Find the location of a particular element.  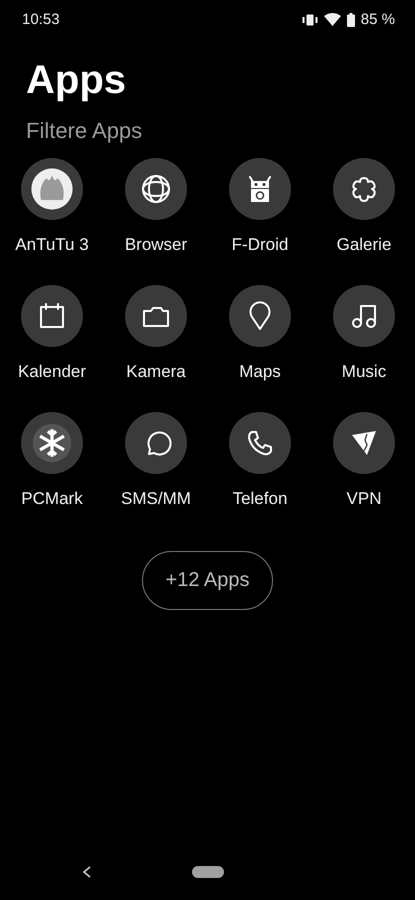

app-label: PCMark is located at coordinates (52, 499).